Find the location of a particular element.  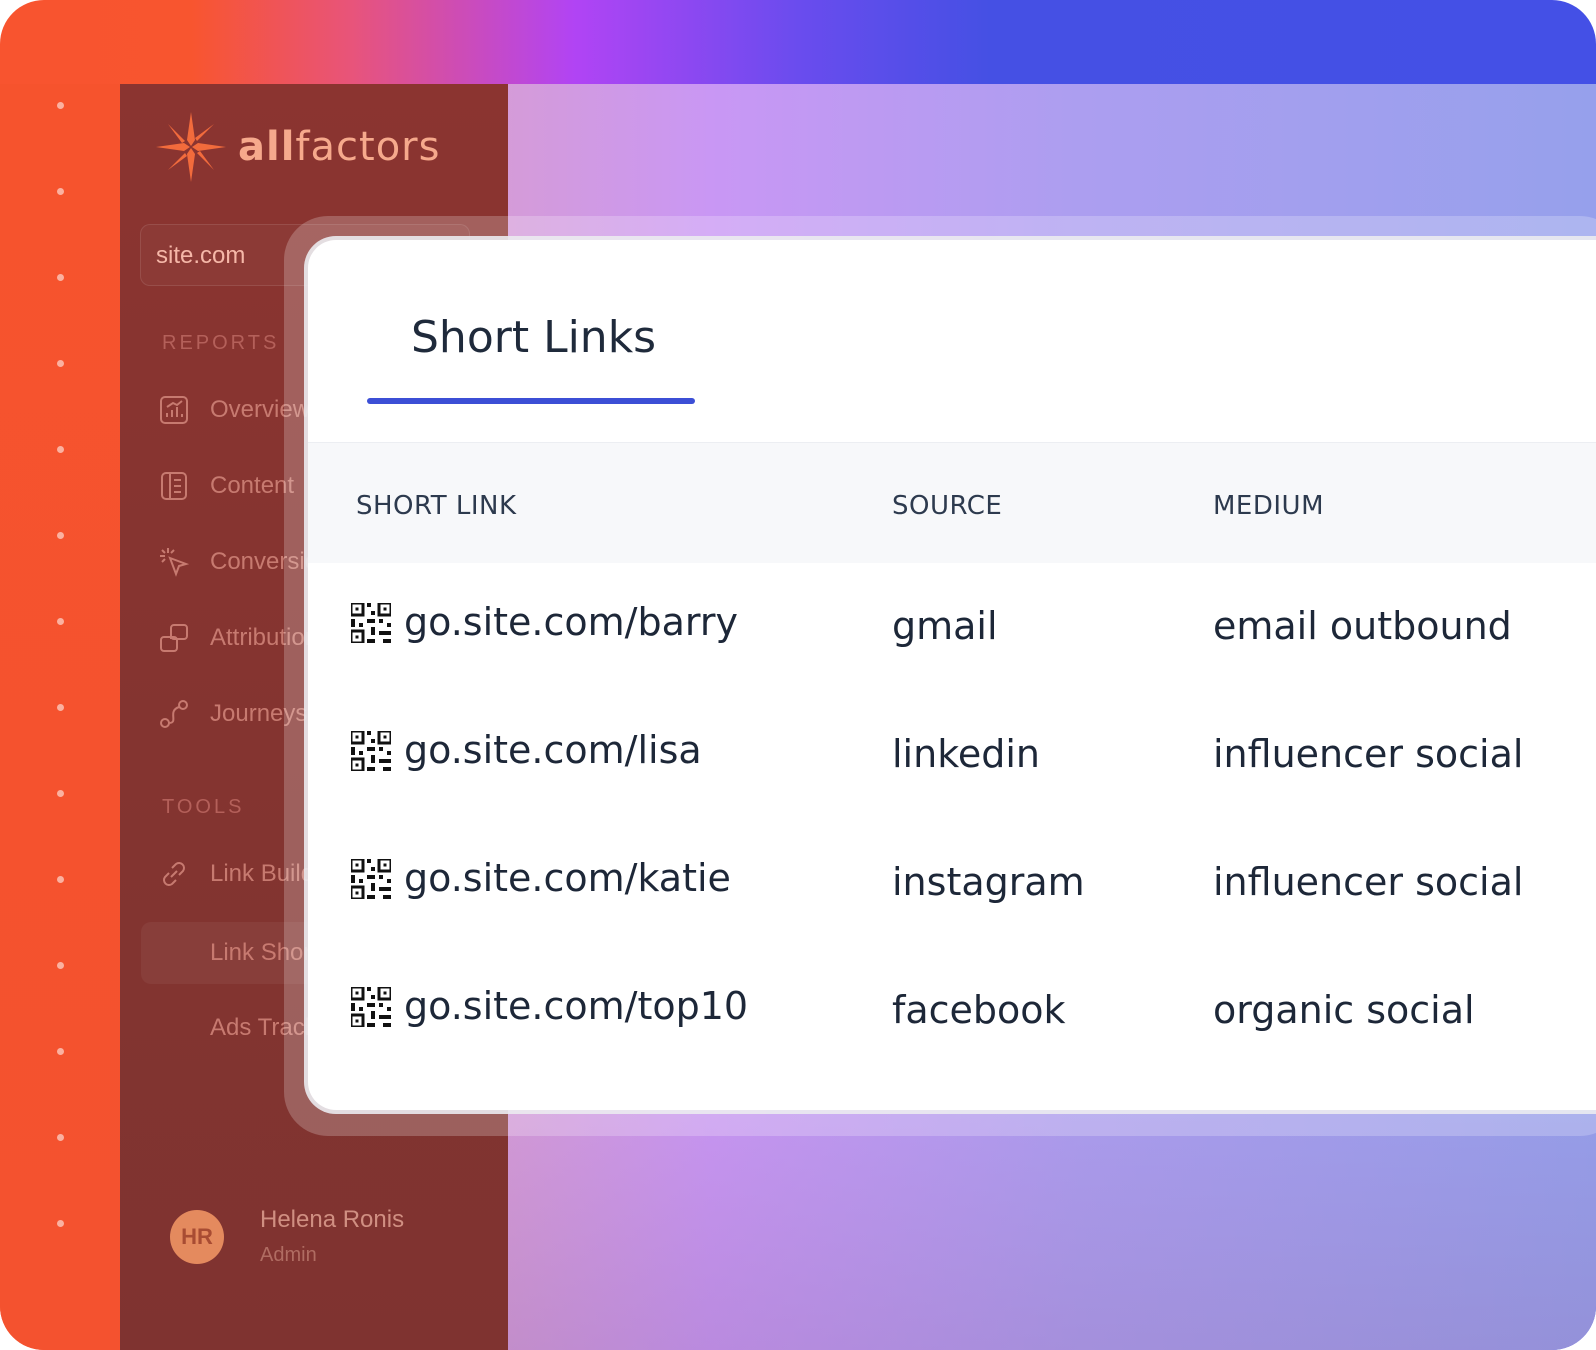

tools-section-label: TOOLS is located at coordinates (203, 807).